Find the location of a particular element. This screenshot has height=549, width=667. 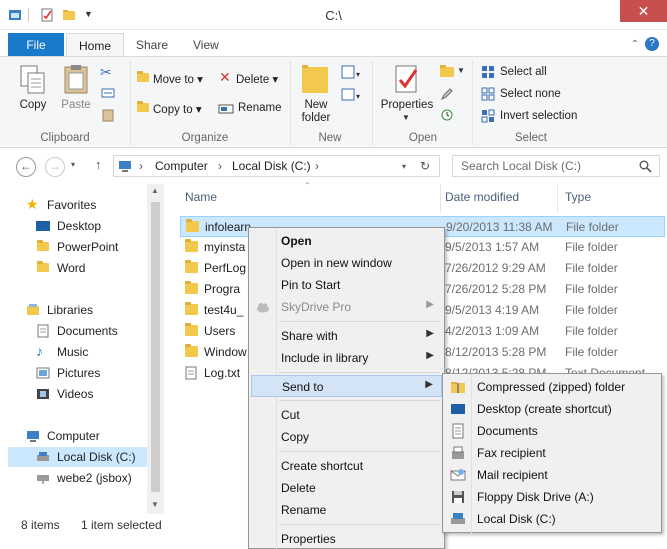

menu-item-send-to: Send to ▶ is located at coordinates (346, 386).